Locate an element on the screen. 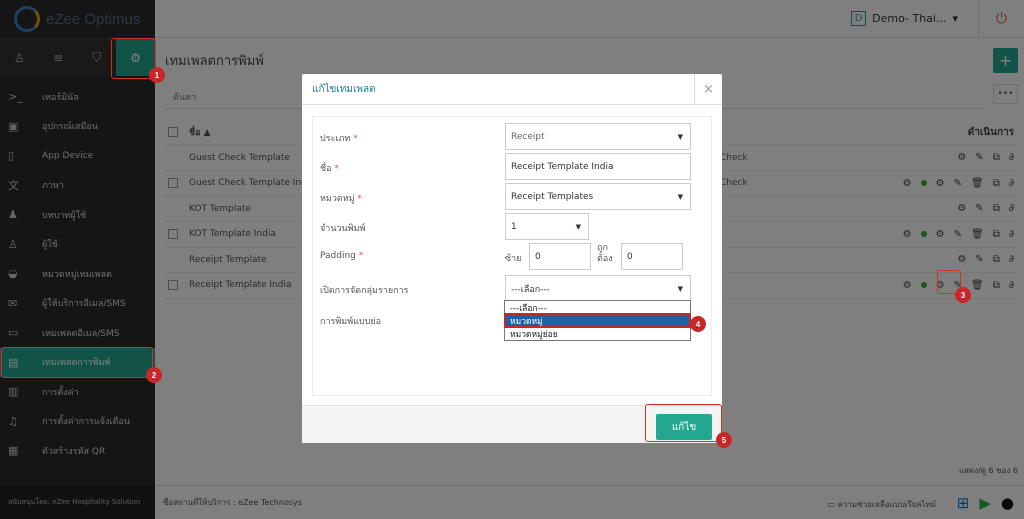 The image size is (1024, 519). grouping-dropdown-list: ---เลือก--- หมวดหมู่ หมวดหมู่ย่อย is located at coordinates (597, 320).